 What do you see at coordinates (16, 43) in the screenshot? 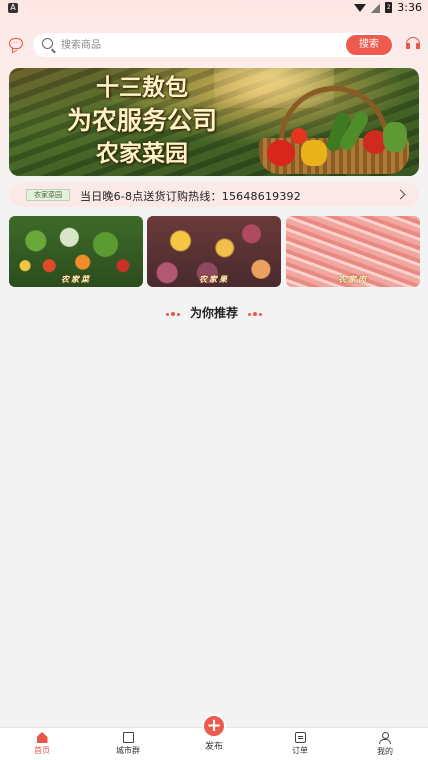
I see `message-icon: ···` at bounding box center [16, 43].